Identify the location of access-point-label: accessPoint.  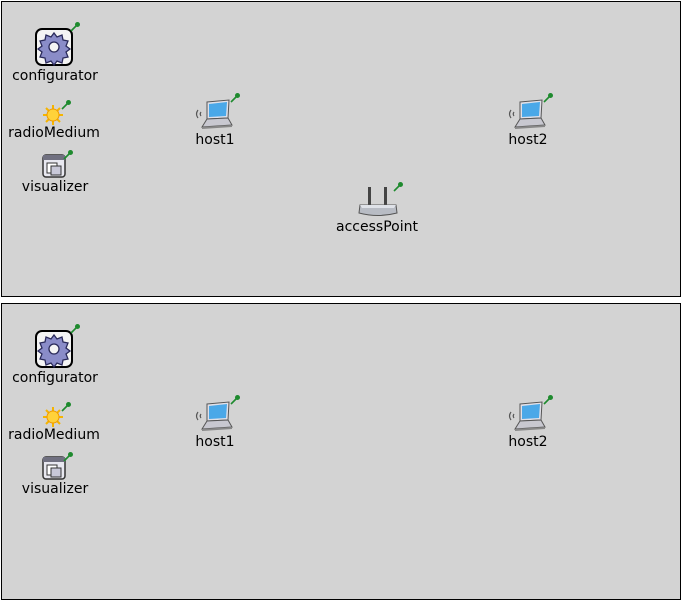
(377, 227).